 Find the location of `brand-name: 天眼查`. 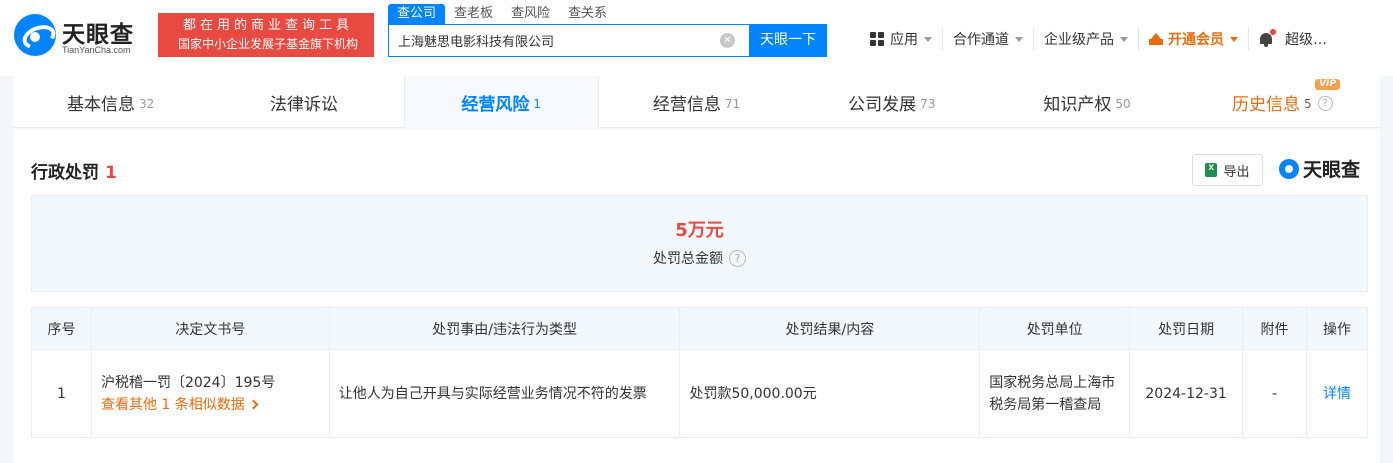

brand-name: 天眼查 is located at coordinates (98, 35).